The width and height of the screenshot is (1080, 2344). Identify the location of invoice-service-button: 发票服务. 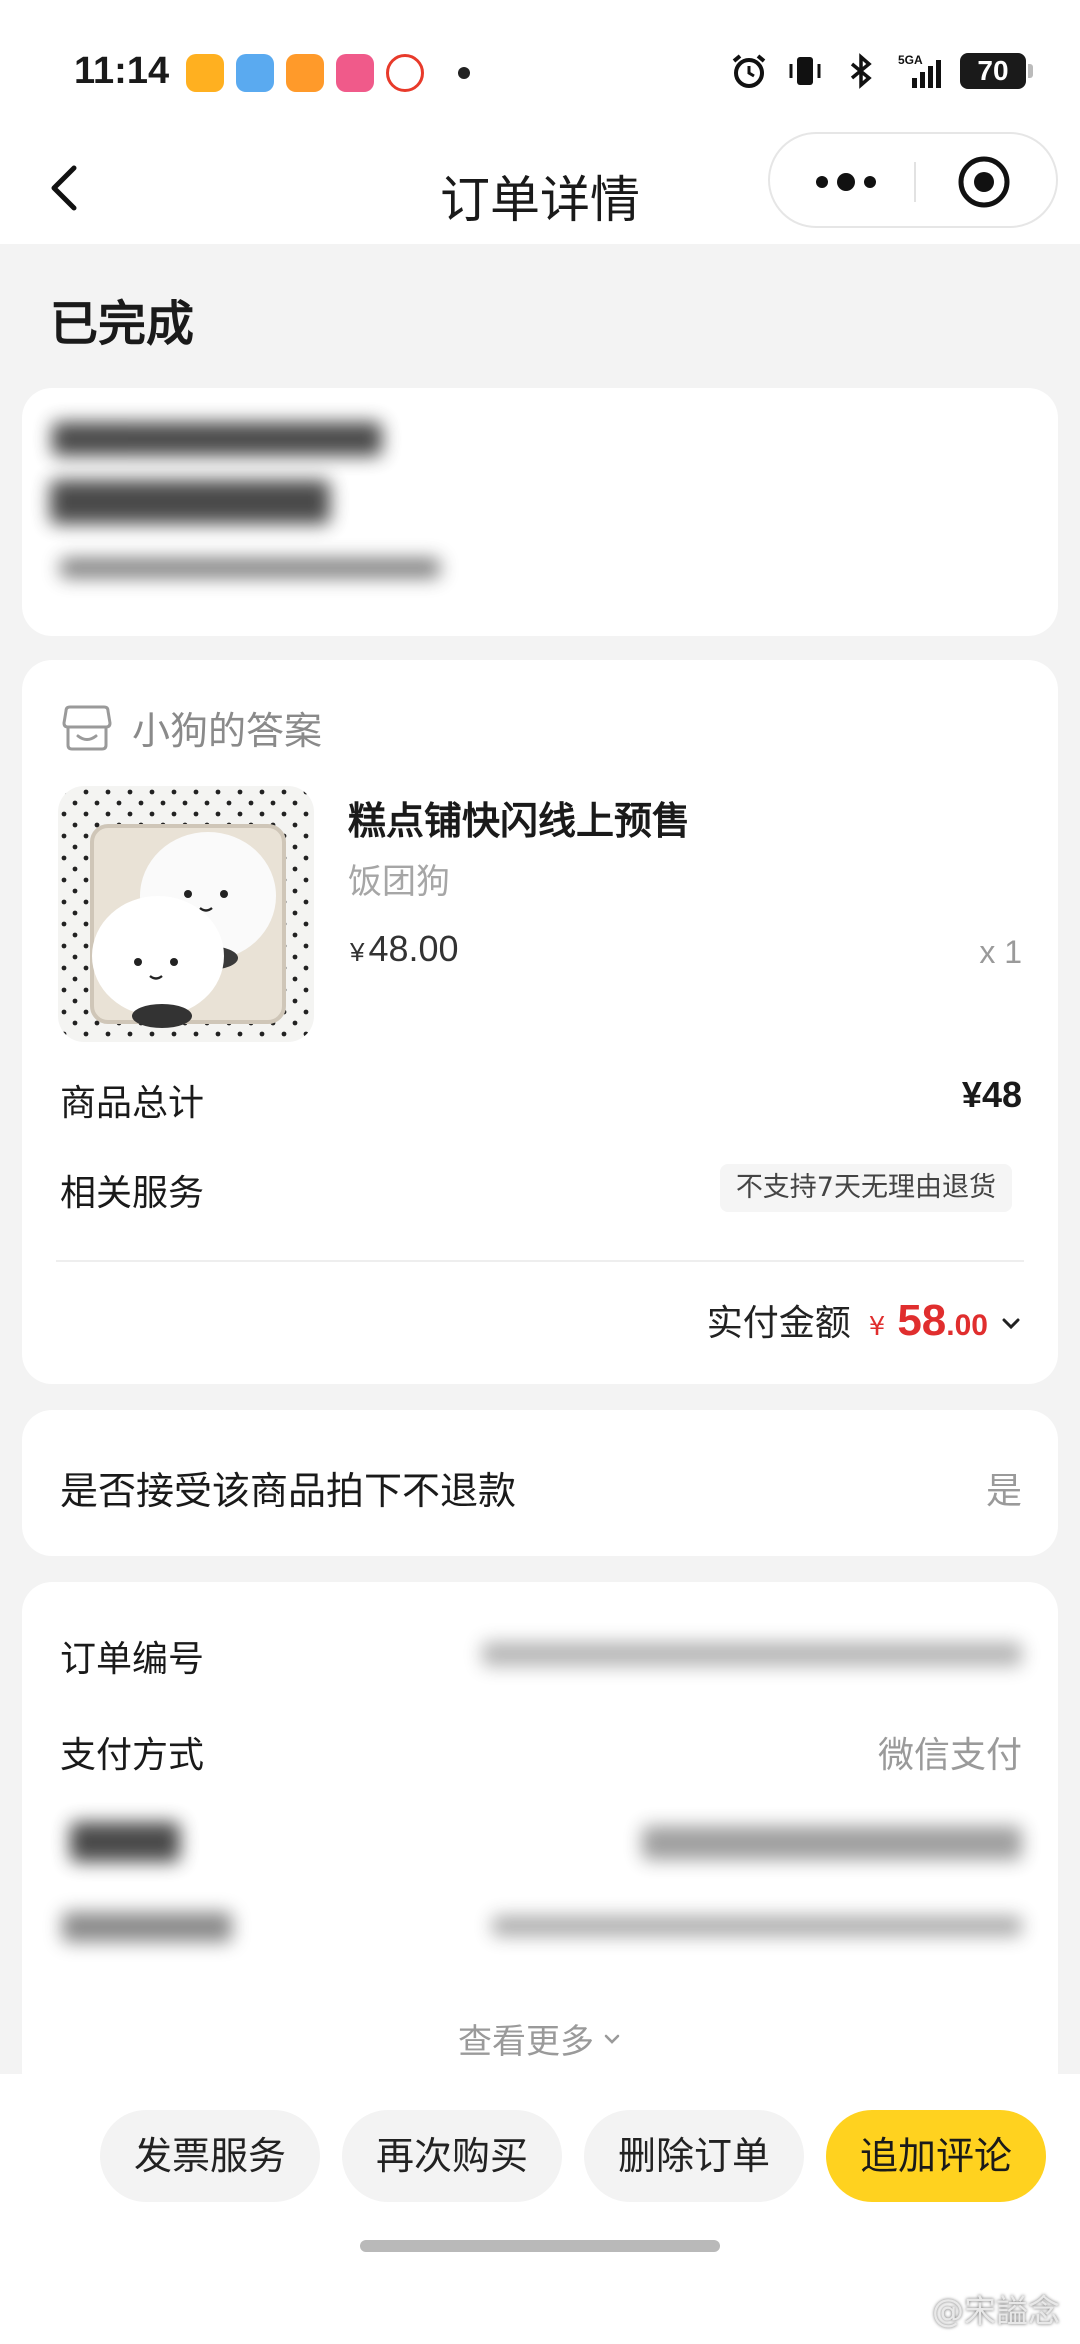
(210, 2156).